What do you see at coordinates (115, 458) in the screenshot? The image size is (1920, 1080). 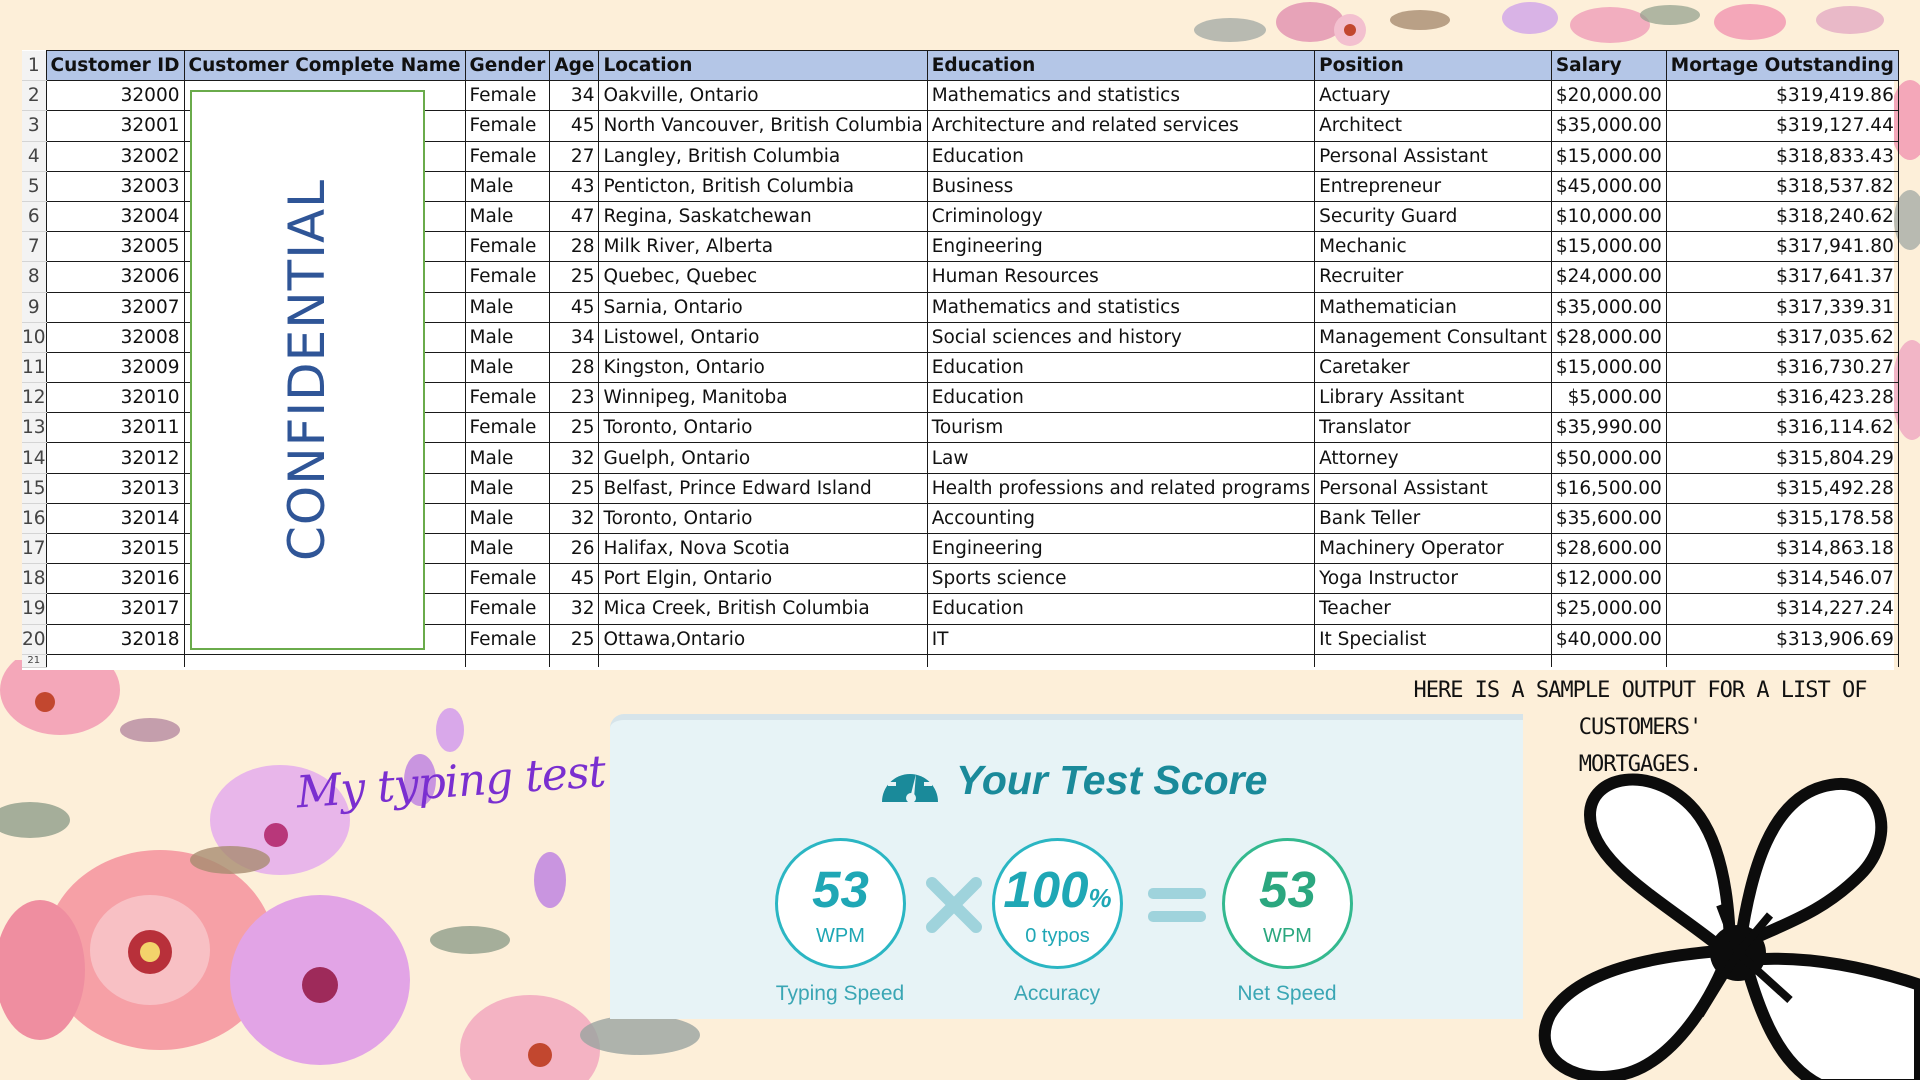 I see `cell-customer-id: 32012` at bounding box center [115, 458].